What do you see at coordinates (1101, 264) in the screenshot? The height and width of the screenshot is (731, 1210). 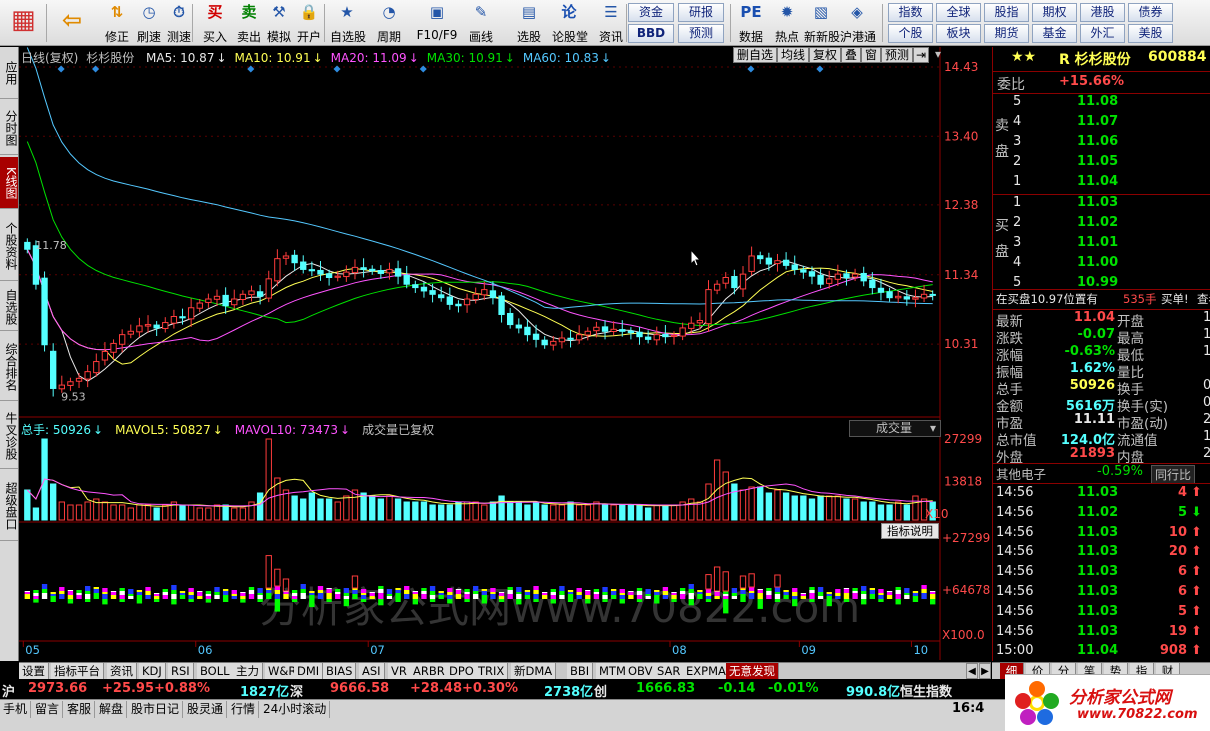 I see `buy-level-4: 4 11.00` at bounding box center [1101, 264].